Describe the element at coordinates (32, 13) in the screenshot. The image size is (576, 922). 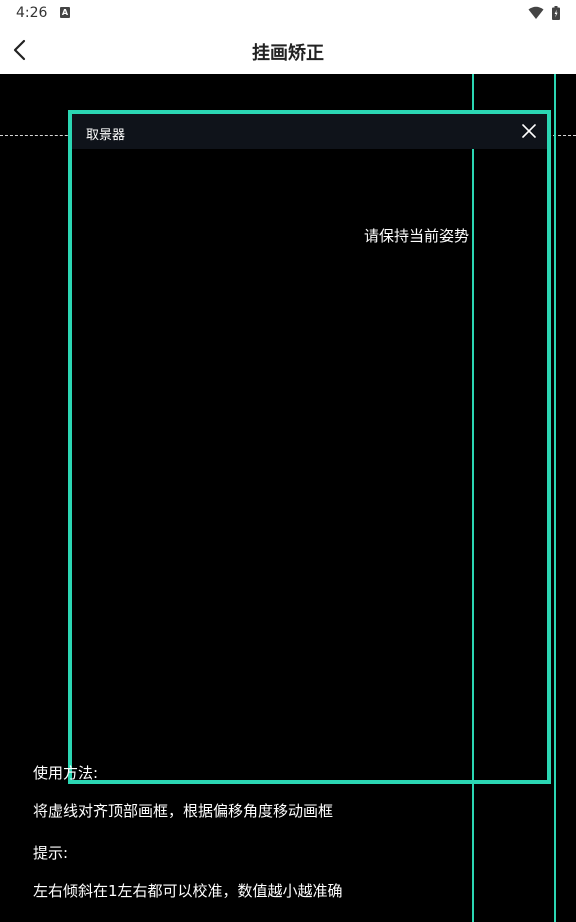
I see `status-time: 4:26` at that location.